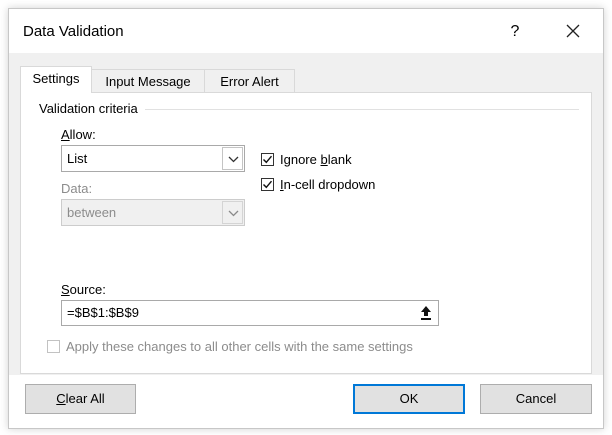 The width and height of the screenshot is (612, 435). I want to click on data-select-value: between, so click(92, 212).